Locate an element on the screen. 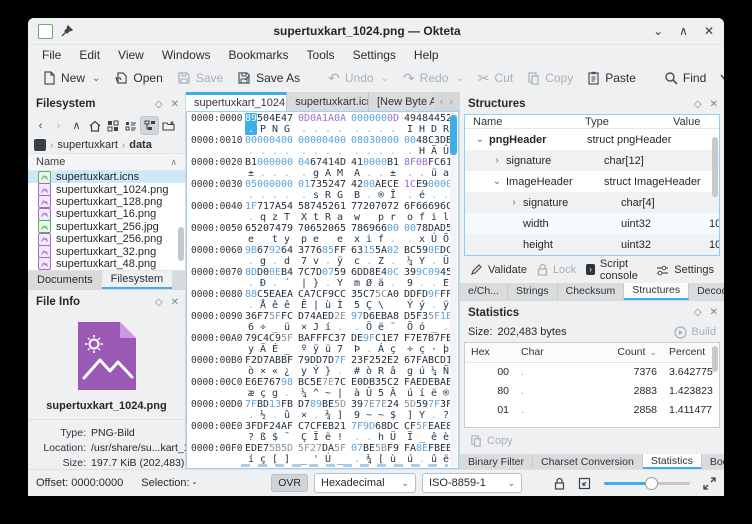  hex-byte: CC is located at coordinates (340, 294).